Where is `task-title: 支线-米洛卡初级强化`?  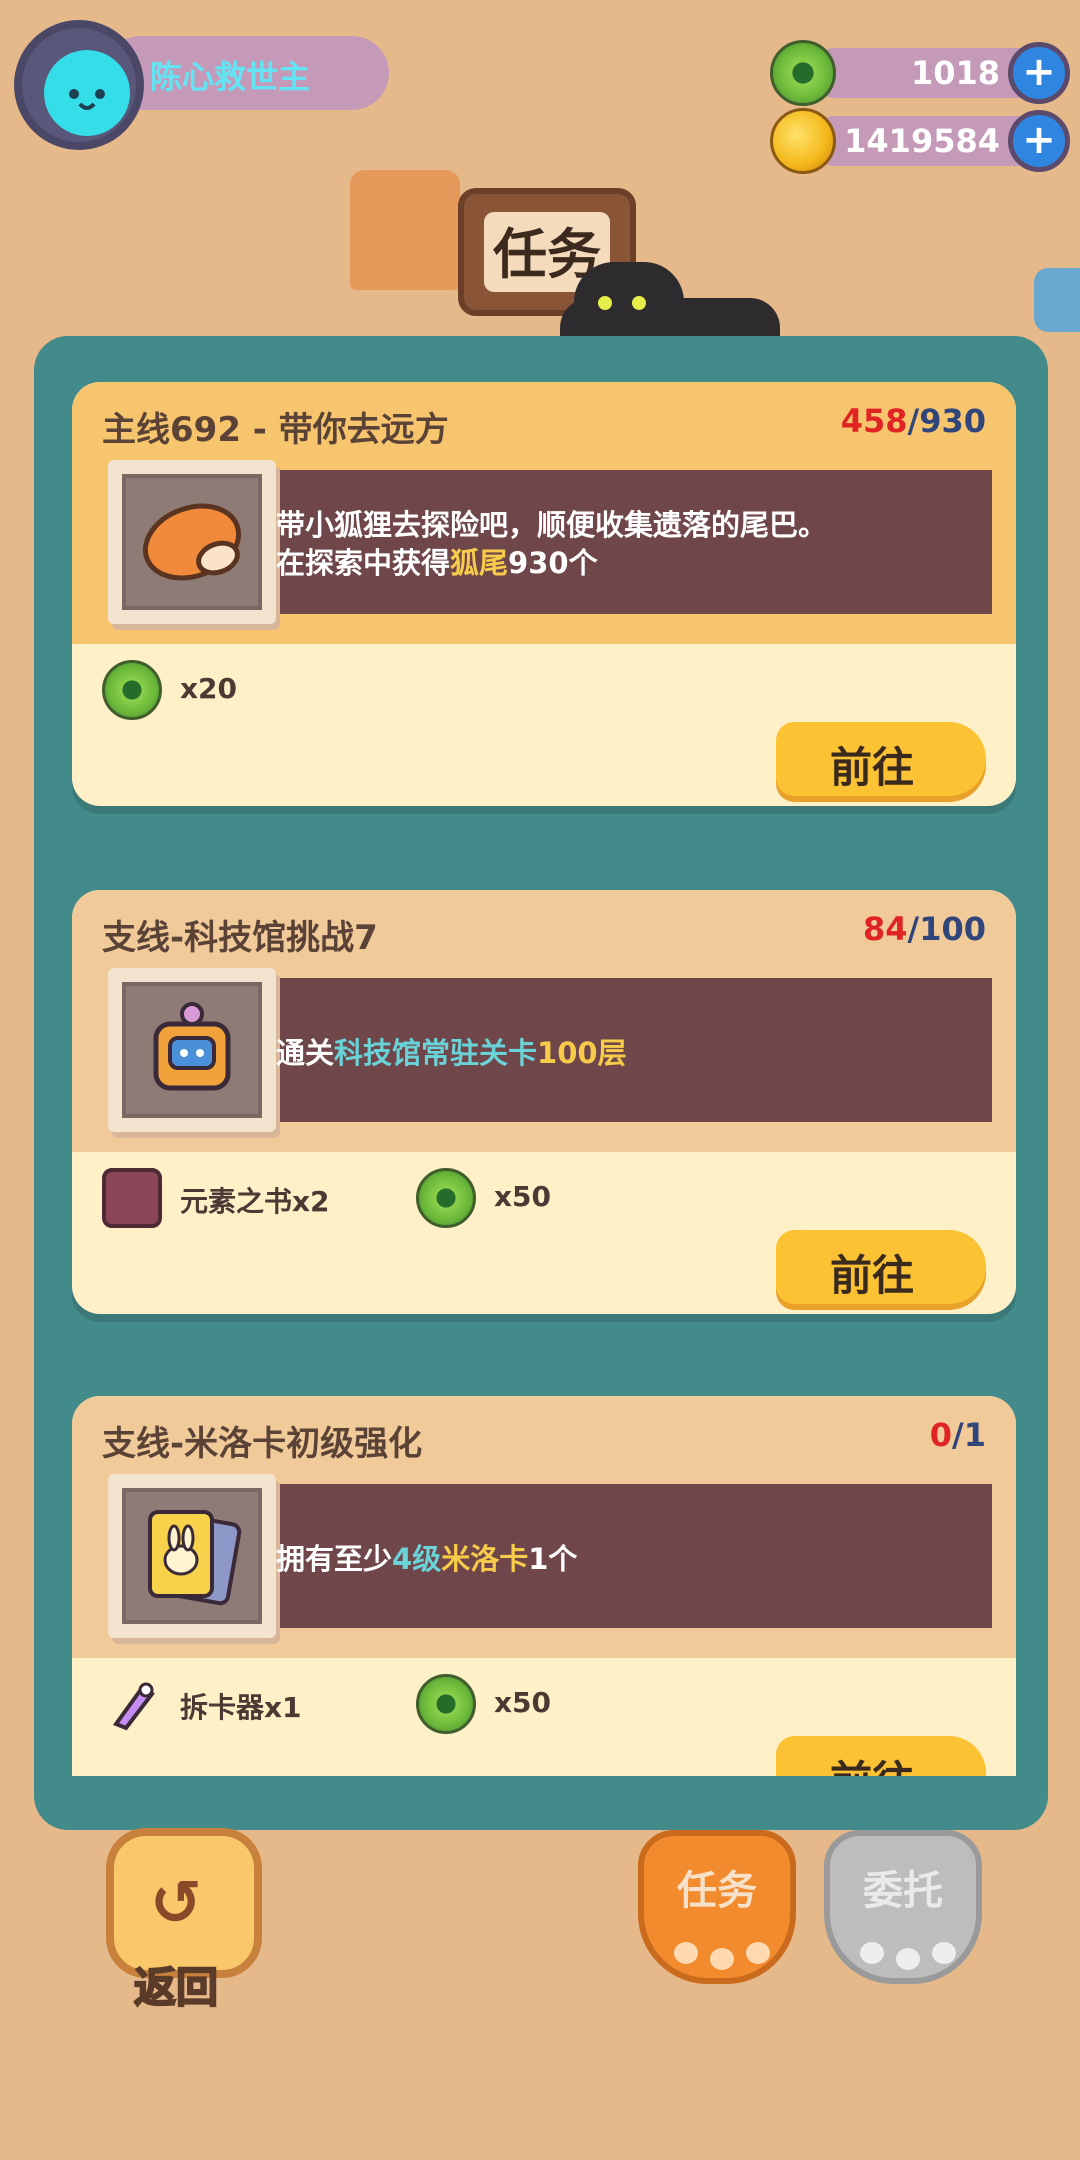 task-title: 支线-米洛卡初级强化 is located at coordinates (262, 1444).